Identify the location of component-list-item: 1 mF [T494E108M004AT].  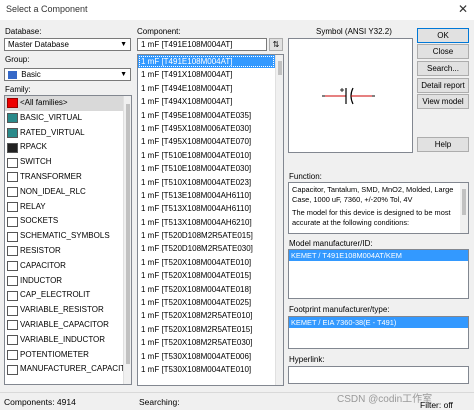
(206, 88).